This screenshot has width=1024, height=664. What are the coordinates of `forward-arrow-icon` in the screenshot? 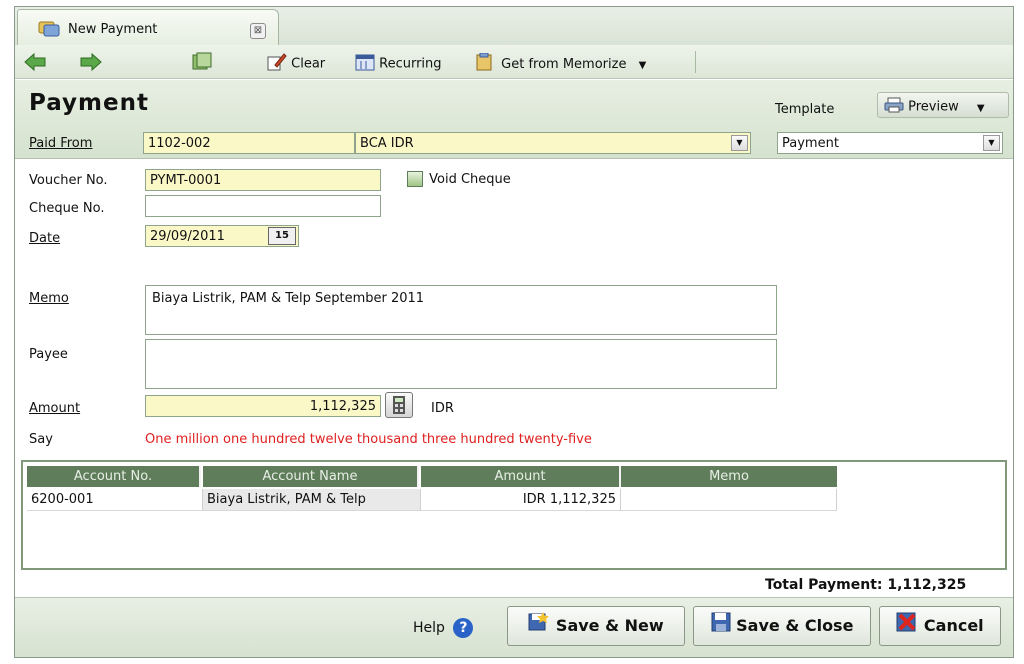 It's located at (91, 64).